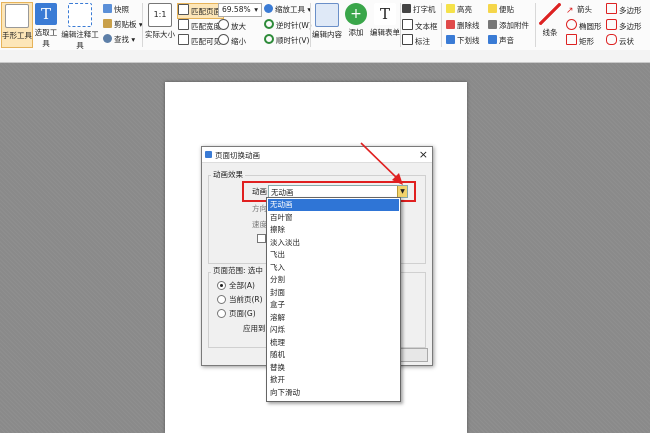  Describe the element at coordinates (199, 41) in the screenshot. I see `fit-visible-button: 匹配可见` at that location.